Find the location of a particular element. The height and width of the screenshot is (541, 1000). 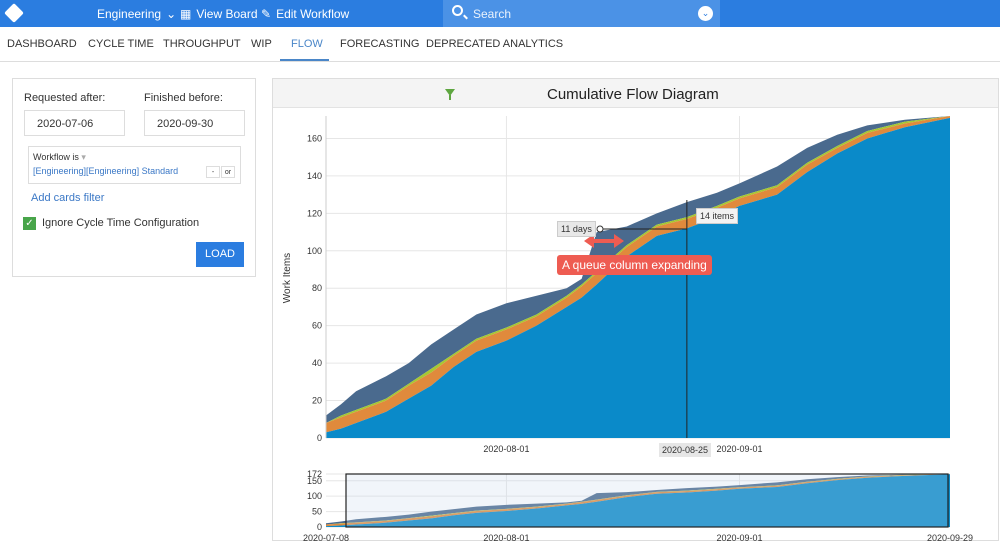

y-tick-label: 140 is located at coordinates (314, 176).